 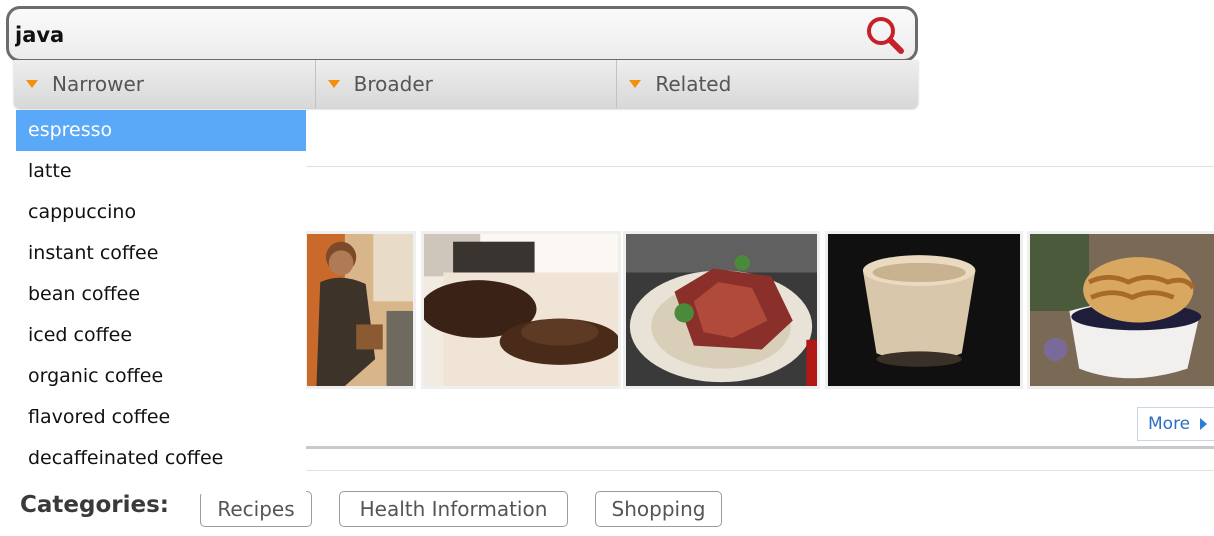 I want to click on coffee-beans-photo-icon, so click(x=521, y=310).